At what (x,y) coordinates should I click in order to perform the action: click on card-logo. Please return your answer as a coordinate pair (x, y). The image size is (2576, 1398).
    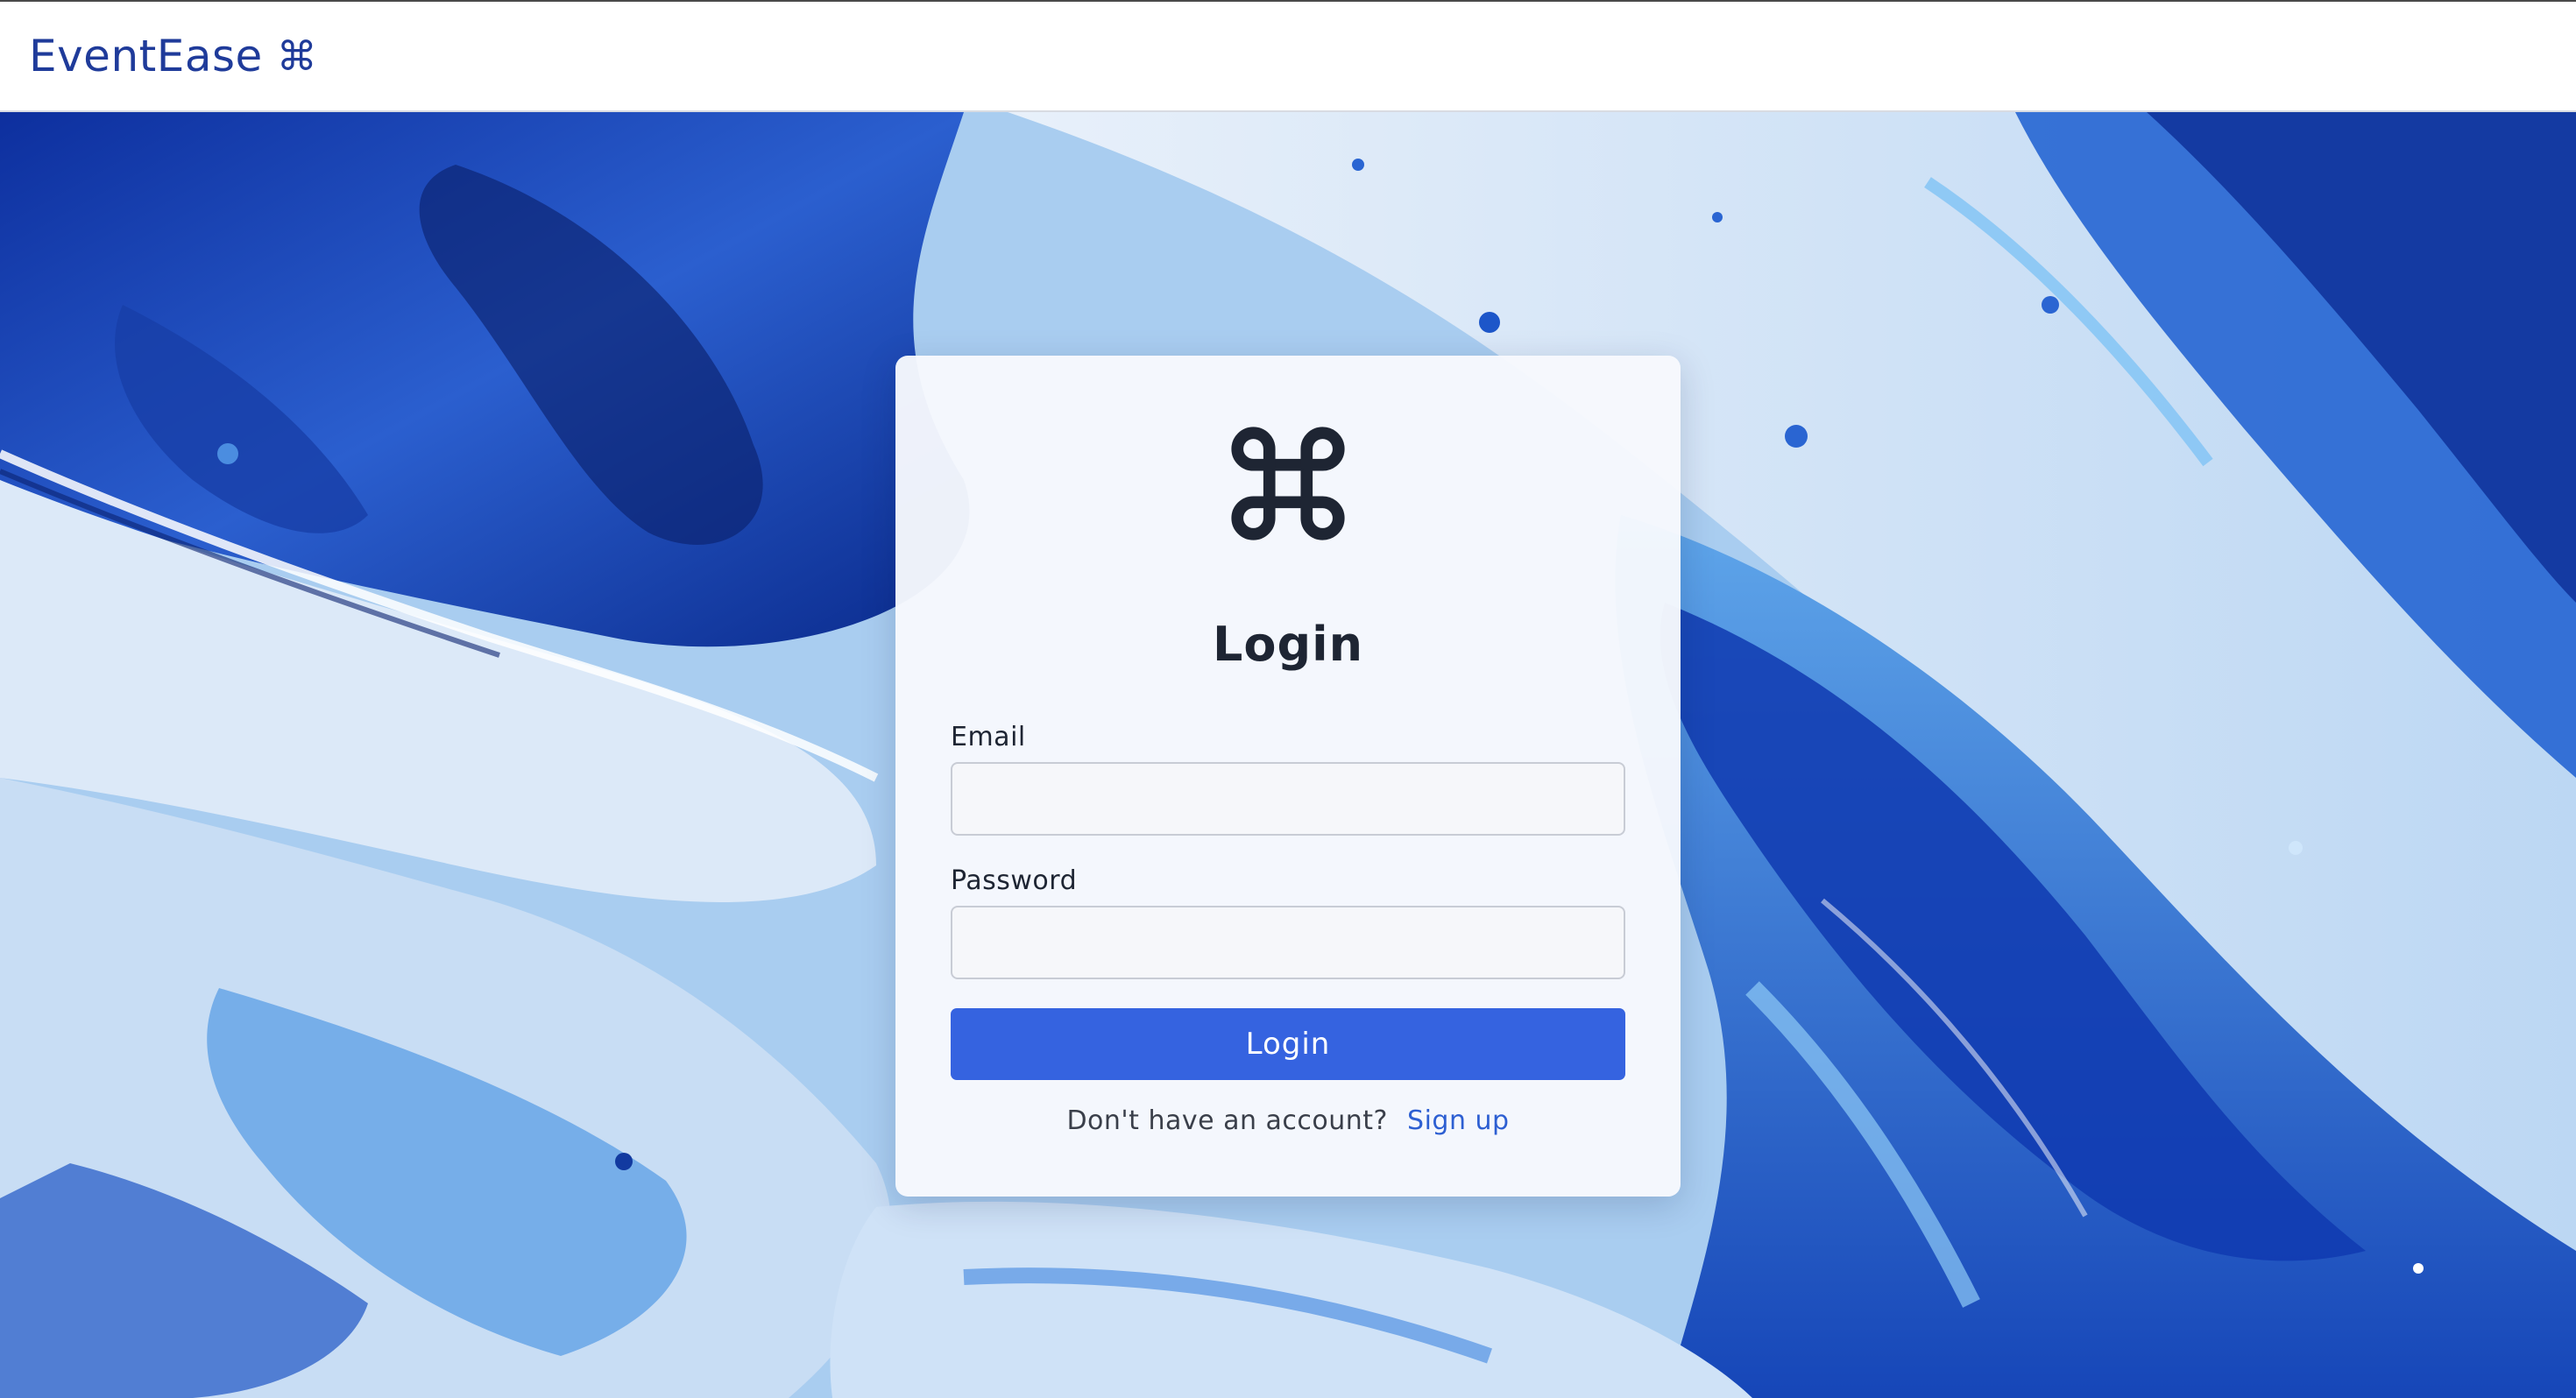
    Looking at the image, I should click on (1288, 483).